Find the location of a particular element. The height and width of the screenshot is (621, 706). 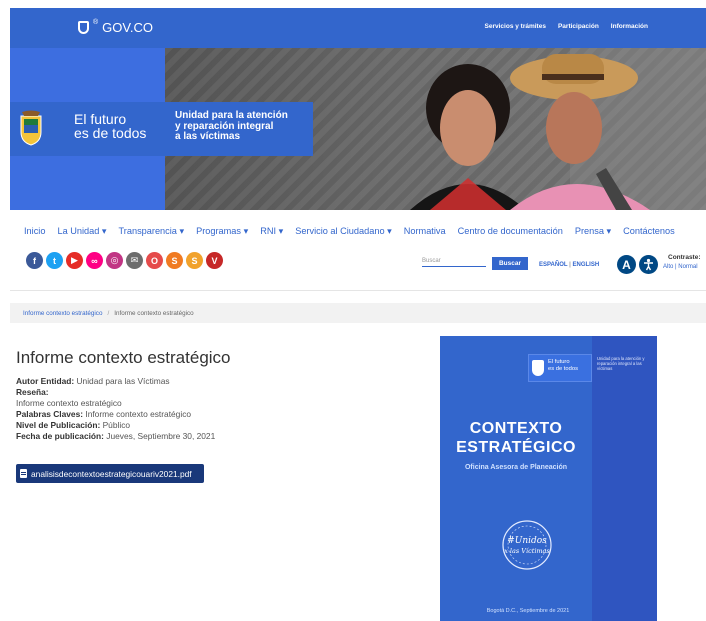

instagram-icon: ◎ is located at coordinates (114, 260).